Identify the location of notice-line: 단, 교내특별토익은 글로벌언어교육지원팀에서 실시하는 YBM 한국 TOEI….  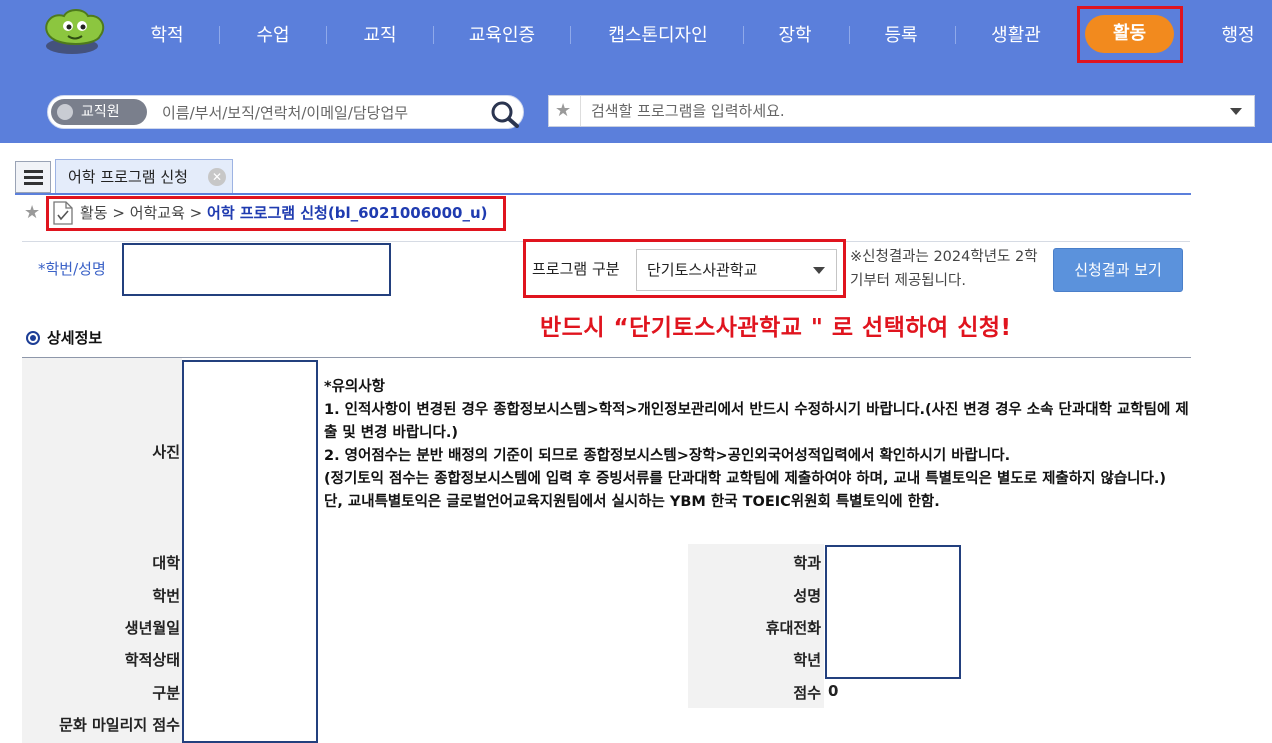
(632, 502).